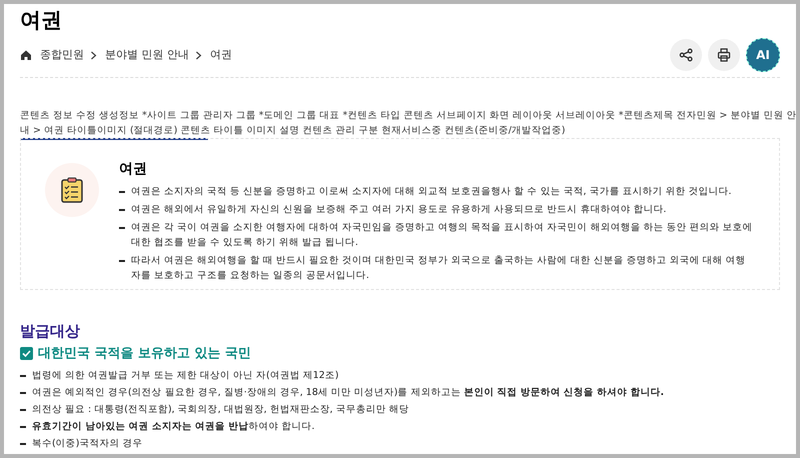 The image size is (800, 458). Describe the element at coordinates (442, 235) in the screenshot. I see `card-list-item: 여권은 각 국이 여권을 소지한 여행자에 대하여 자국민임을 증명하고 여행의 목적을 표시하여 자국민이 해외여행을 하는 동안 편의와 보호에 대한 협조를 받을 수 있도록 하기 위해 발급 됩니다.` at that location.